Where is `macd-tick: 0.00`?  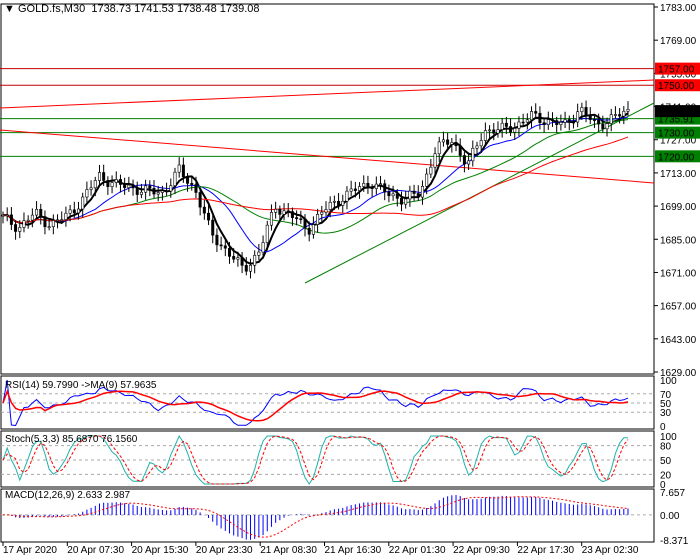 macd-tick: 0.00 is located at coordinates (670, 516).